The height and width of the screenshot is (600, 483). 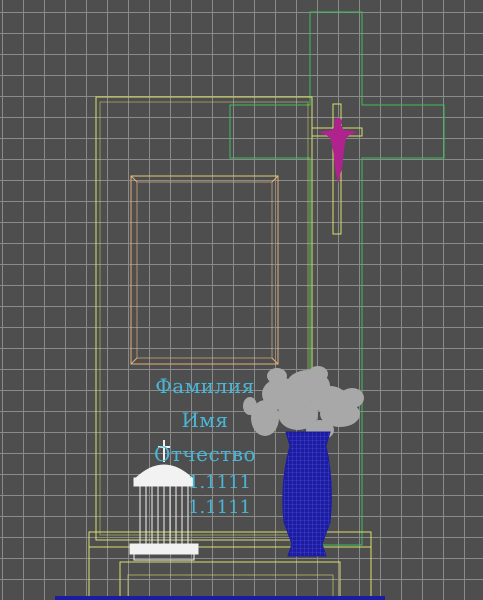 I want to click on name-text: Имя, so click(x=205, y=420).